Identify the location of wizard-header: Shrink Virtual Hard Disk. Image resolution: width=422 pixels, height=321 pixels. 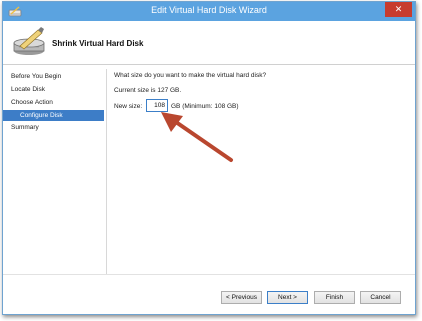
(209, 43).